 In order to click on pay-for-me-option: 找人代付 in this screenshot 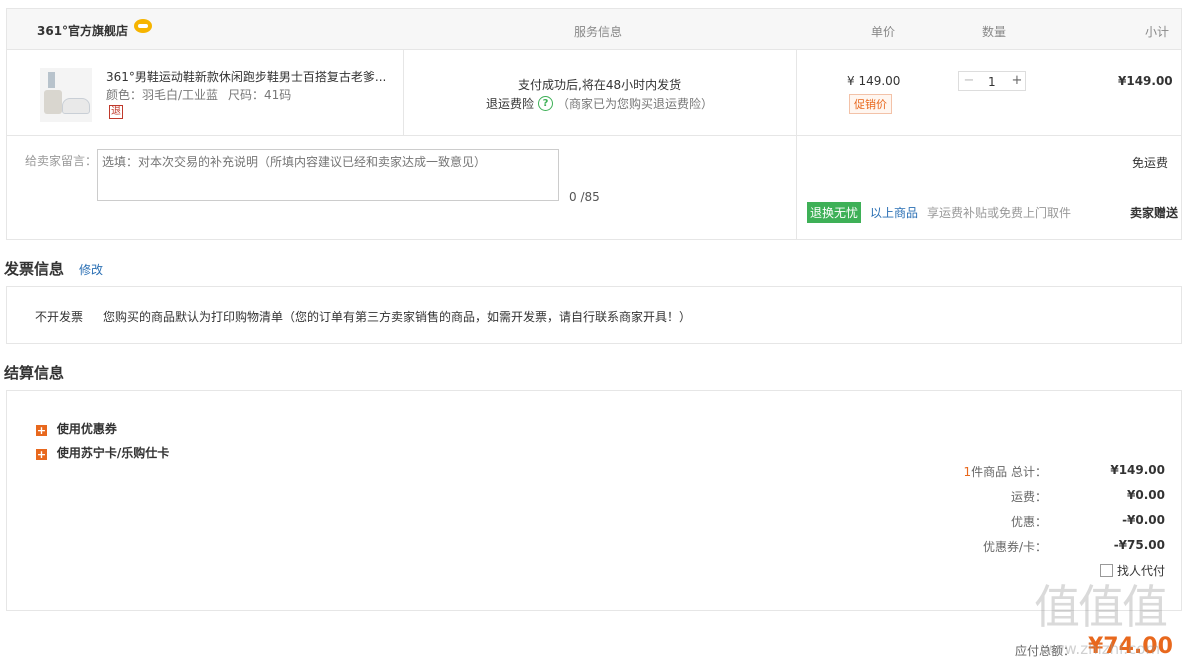, I will do `click(1132, 570)`.